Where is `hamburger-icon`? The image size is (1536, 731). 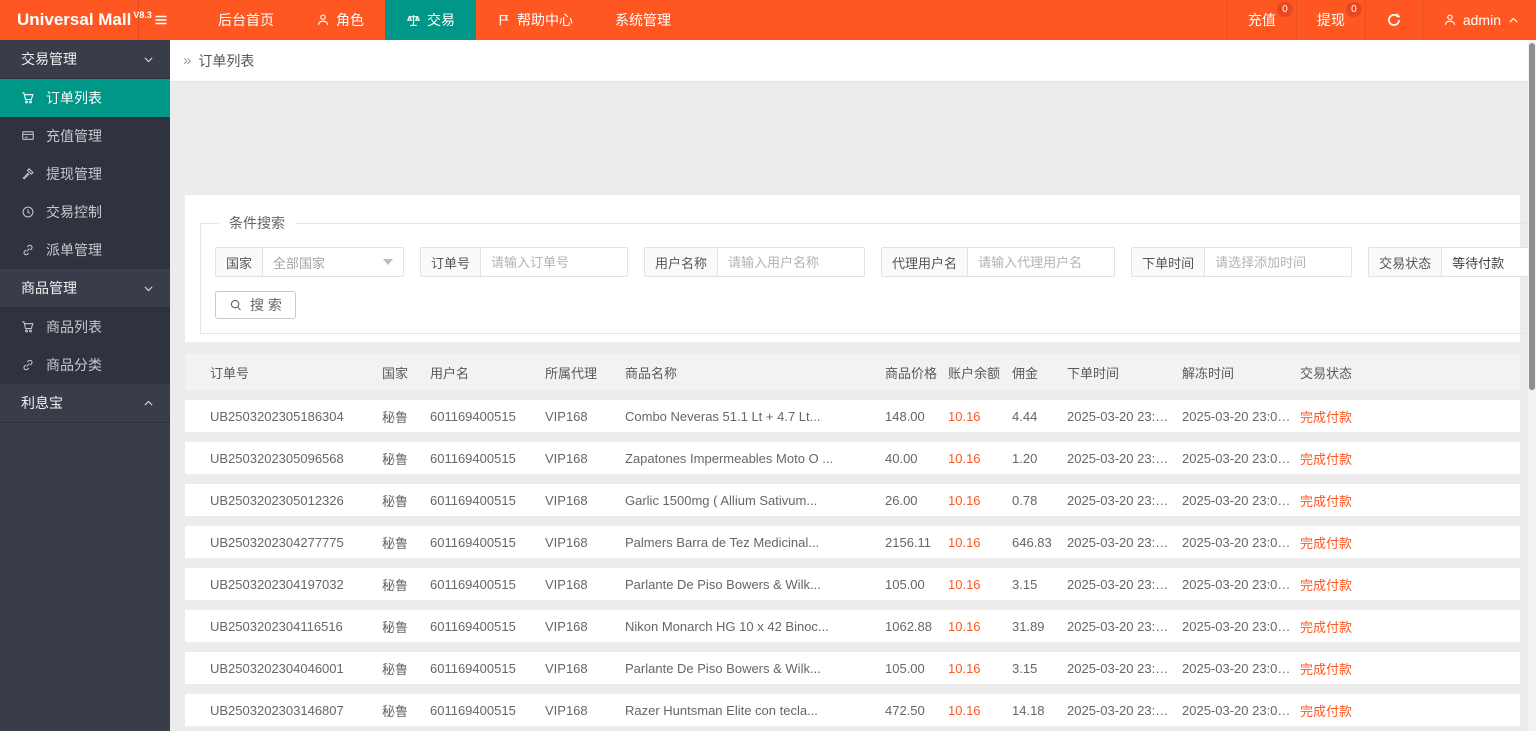
hamburger-icon is located at coordinates (161, 20).